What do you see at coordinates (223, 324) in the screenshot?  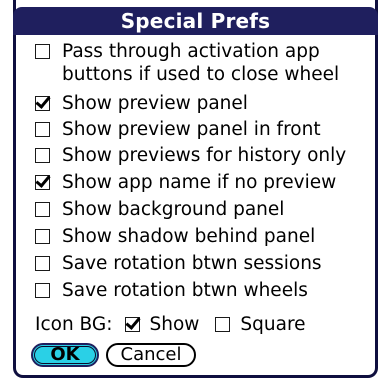 I see `icon-bg-square-checkbox` at bounding box center [223, 324].